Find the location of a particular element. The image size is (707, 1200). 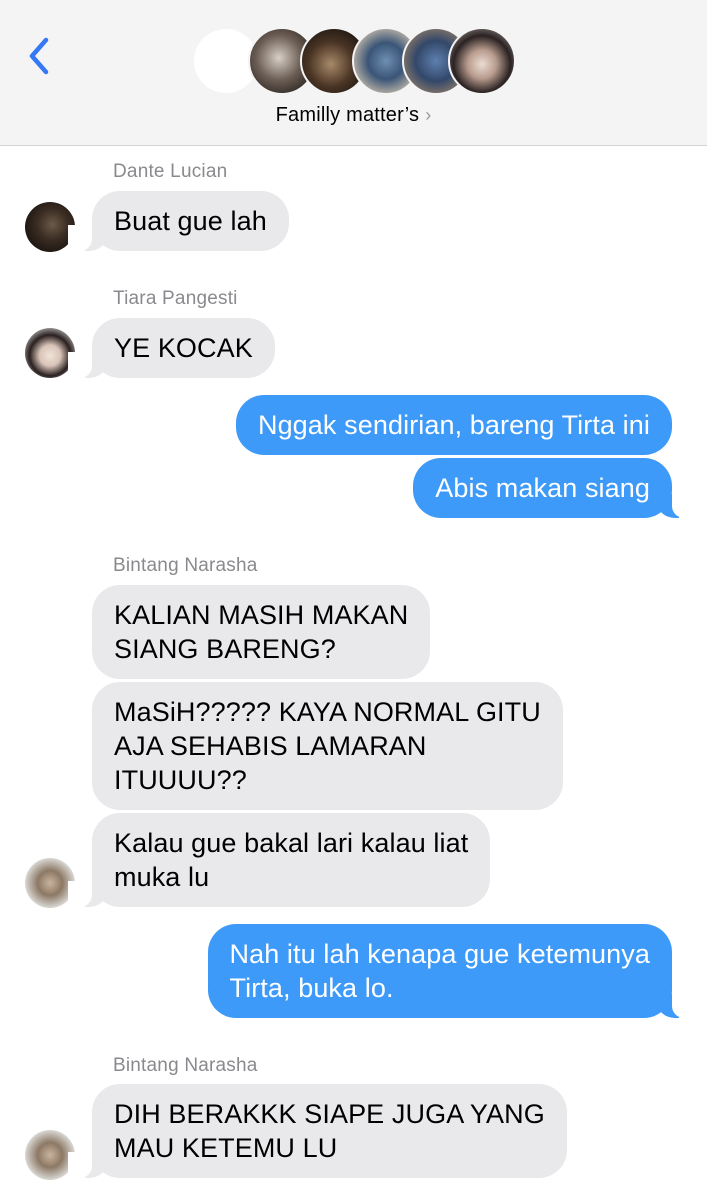

chat-header: Familly matter’s › is located at coordinates (353, 73).